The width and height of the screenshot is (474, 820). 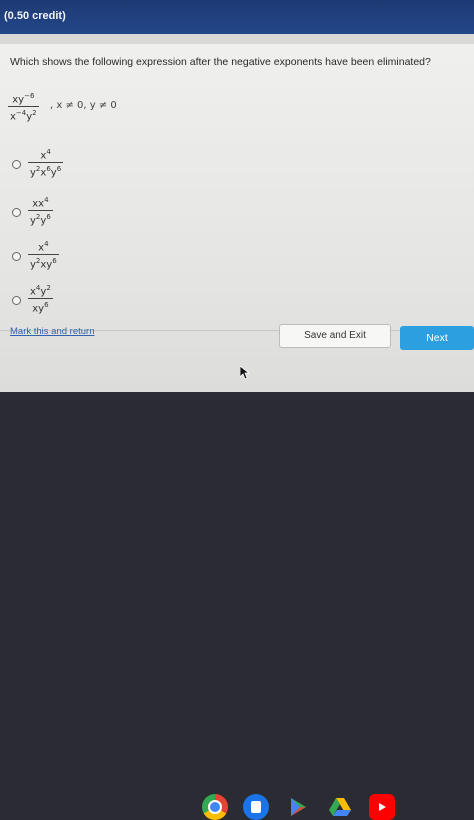 I want to click on option-c-den-exp2: 6, so click(x=54, y=261).